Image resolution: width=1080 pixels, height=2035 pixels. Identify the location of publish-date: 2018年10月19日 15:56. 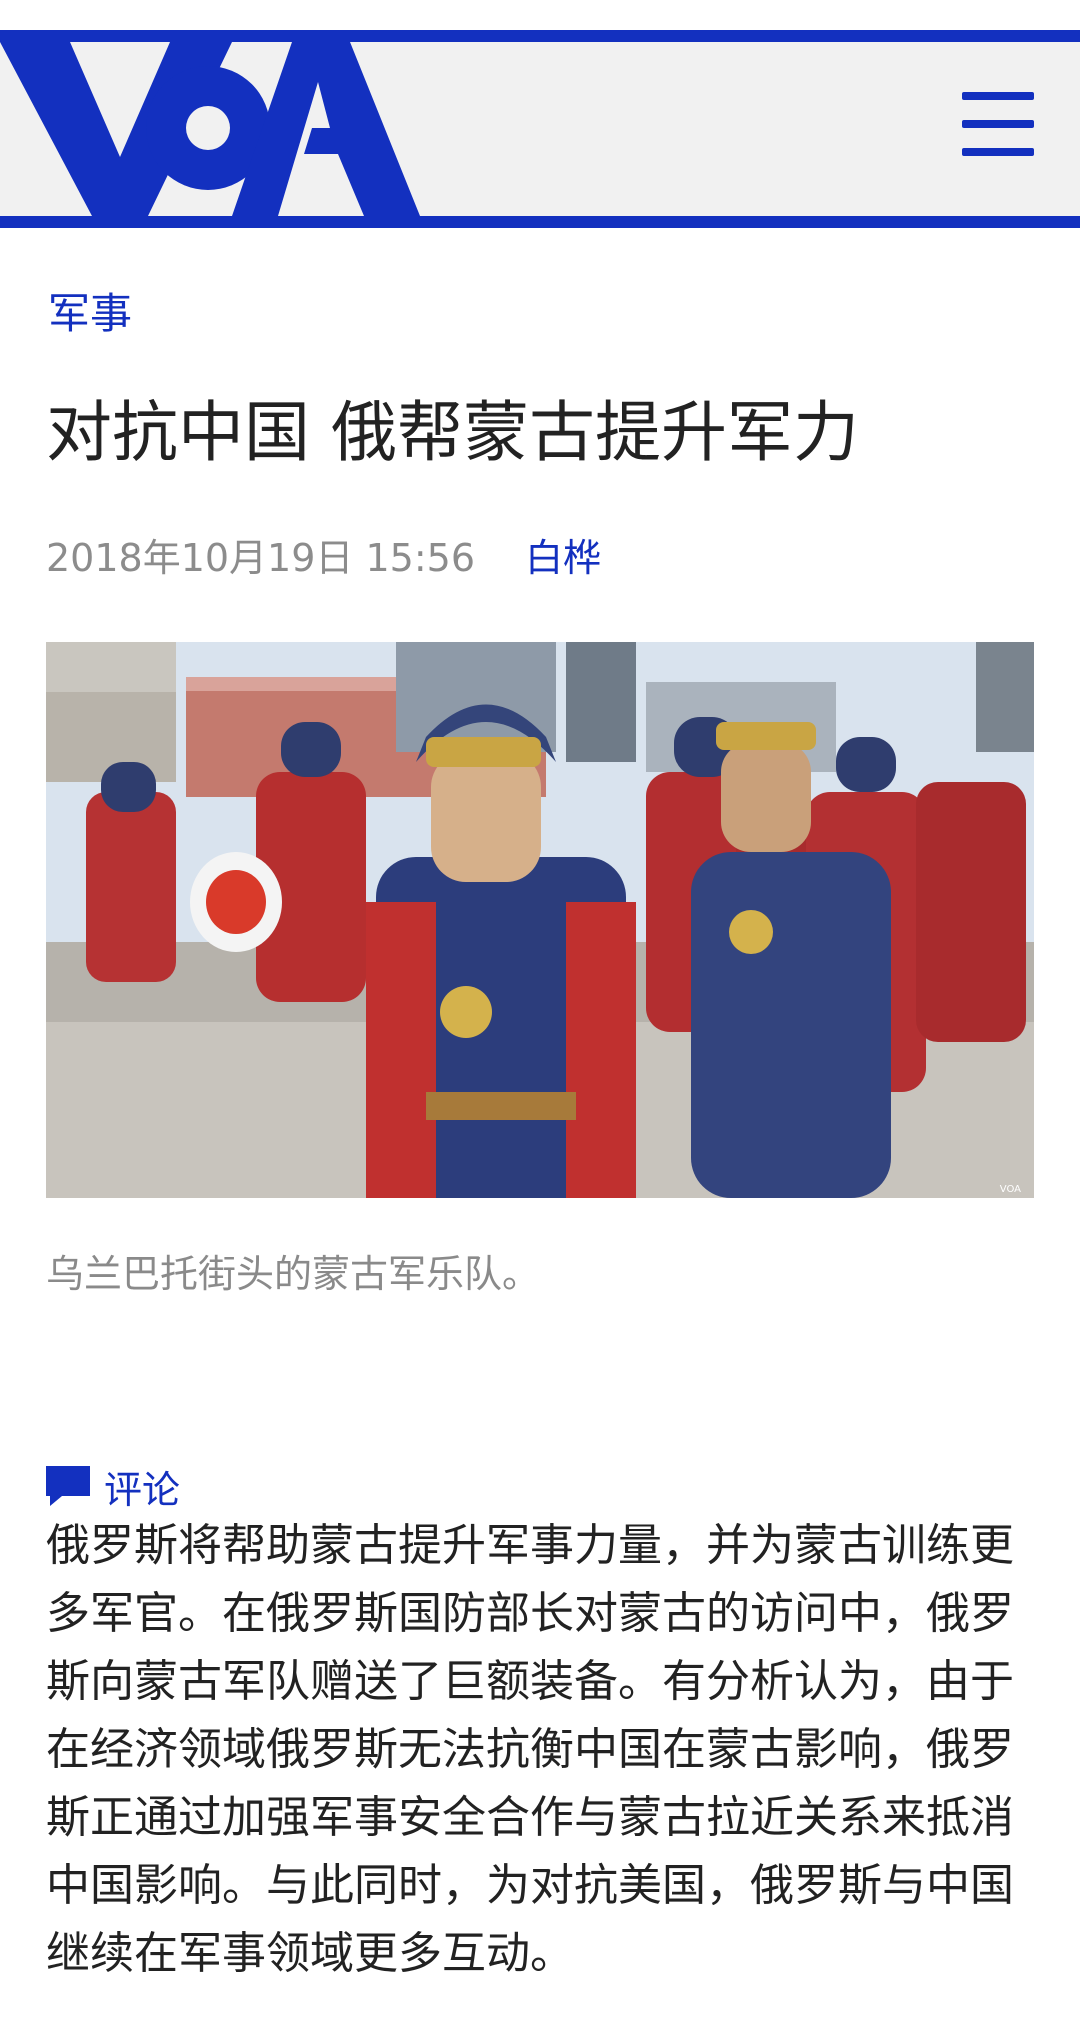
(261, 558).